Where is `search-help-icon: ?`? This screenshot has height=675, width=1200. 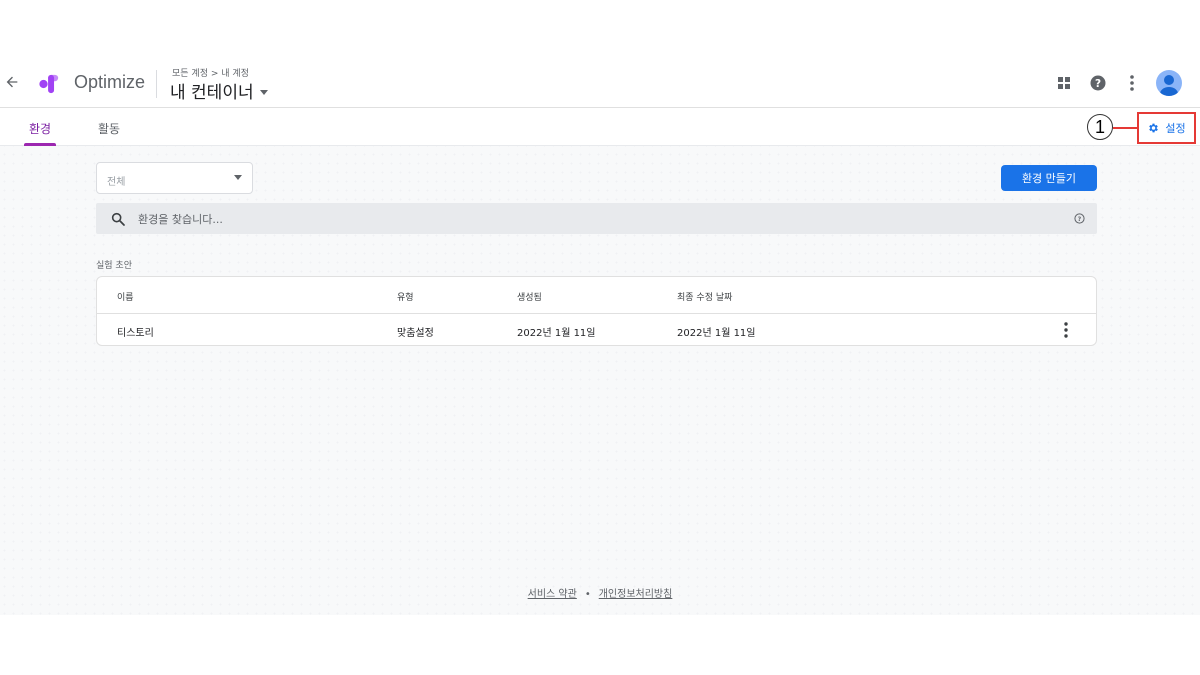
search-help-icon: ? is located at coordinates (1079, 218).